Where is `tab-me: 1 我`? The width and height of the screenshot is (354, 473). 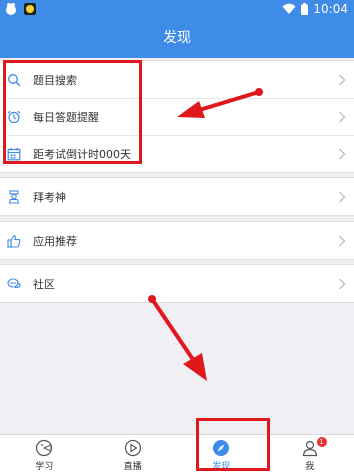
tab-me: 1 我 is located at coordinates (310, 454).